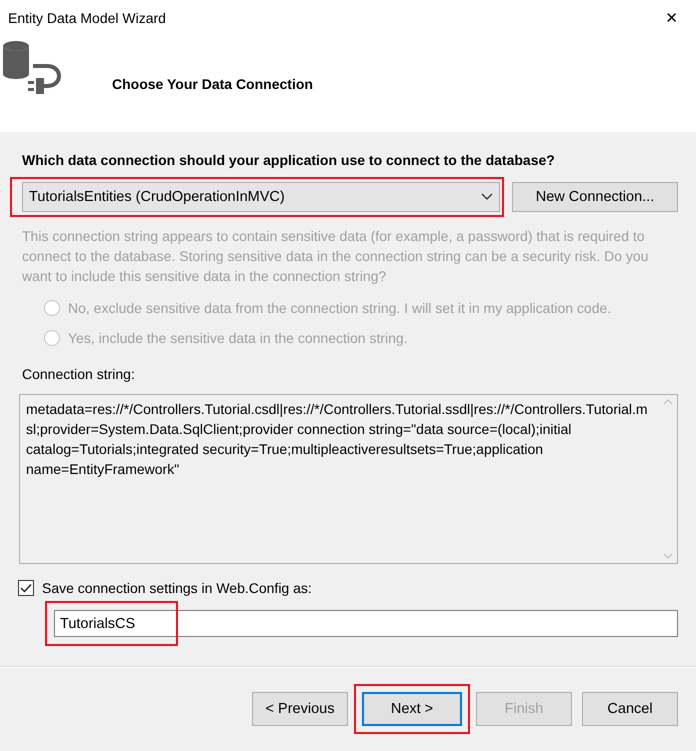 This screenshot has width=696, height=751. What do you see at coordinates (261, 197) in the screenshot?
I see `connection-dropdown: TutorialsEntities (CrudOperationInMVC)` at bounding box center [261, 197].